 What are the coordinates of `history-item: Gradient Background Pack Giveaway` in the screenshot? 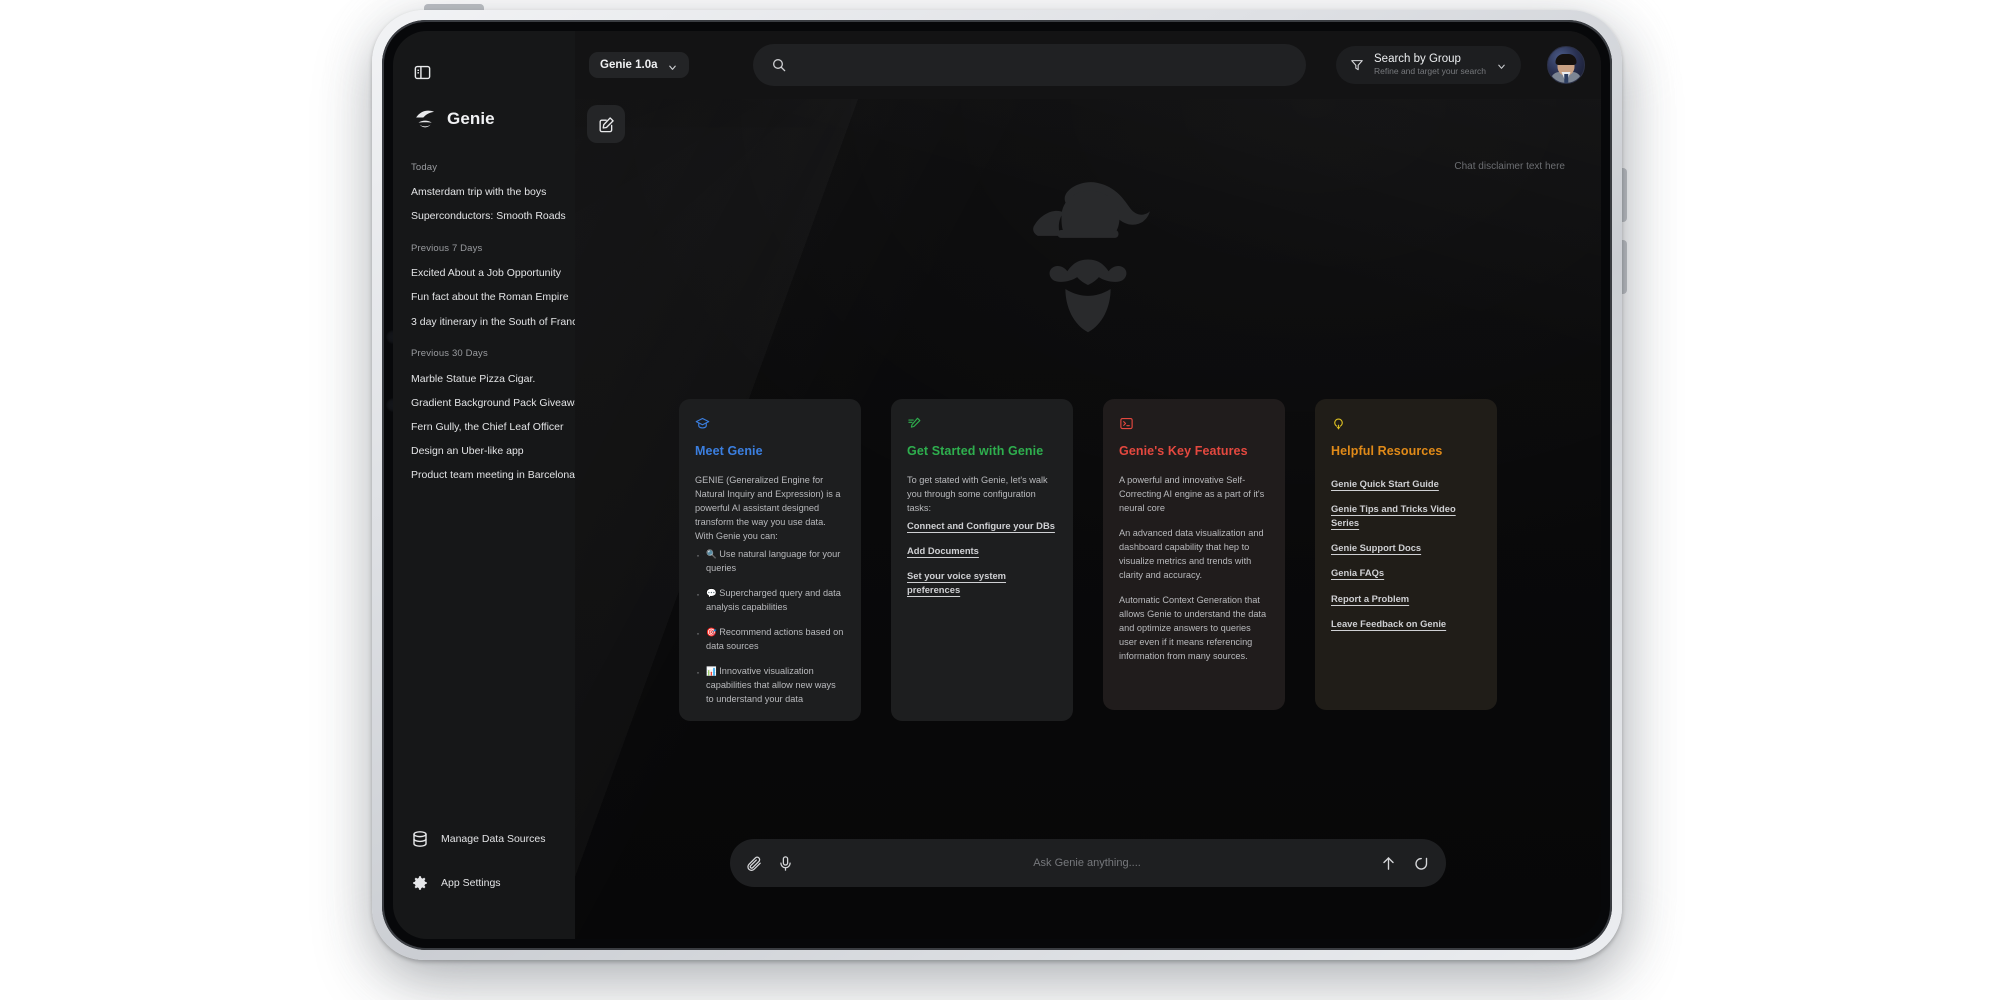 It's located at (493, 403).